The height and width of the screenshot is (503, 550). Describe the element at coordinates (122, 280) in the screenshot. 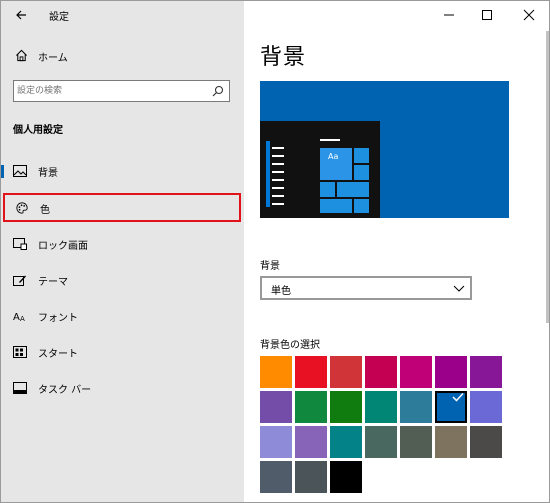

I see `sidebar-item-theme: テーマ` at that location.